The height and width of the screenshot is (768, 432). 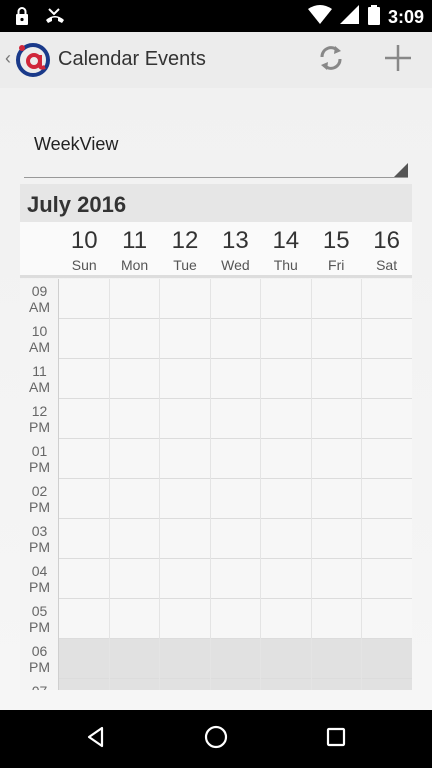 What do you see at coordinates (216, 203) in the screenshot?
I see `month-header: July 2016` at bounding box center [216, 203].